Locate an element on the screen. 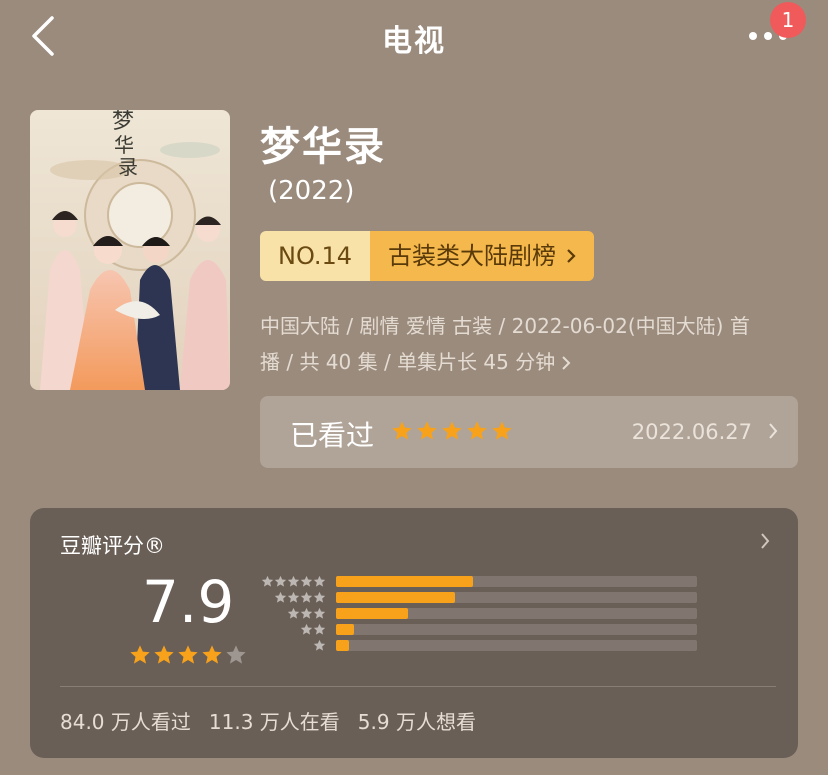 The width and height of the screenshot is (828, 775). rating-score: 7.9 is located at coordinates (188, 602).